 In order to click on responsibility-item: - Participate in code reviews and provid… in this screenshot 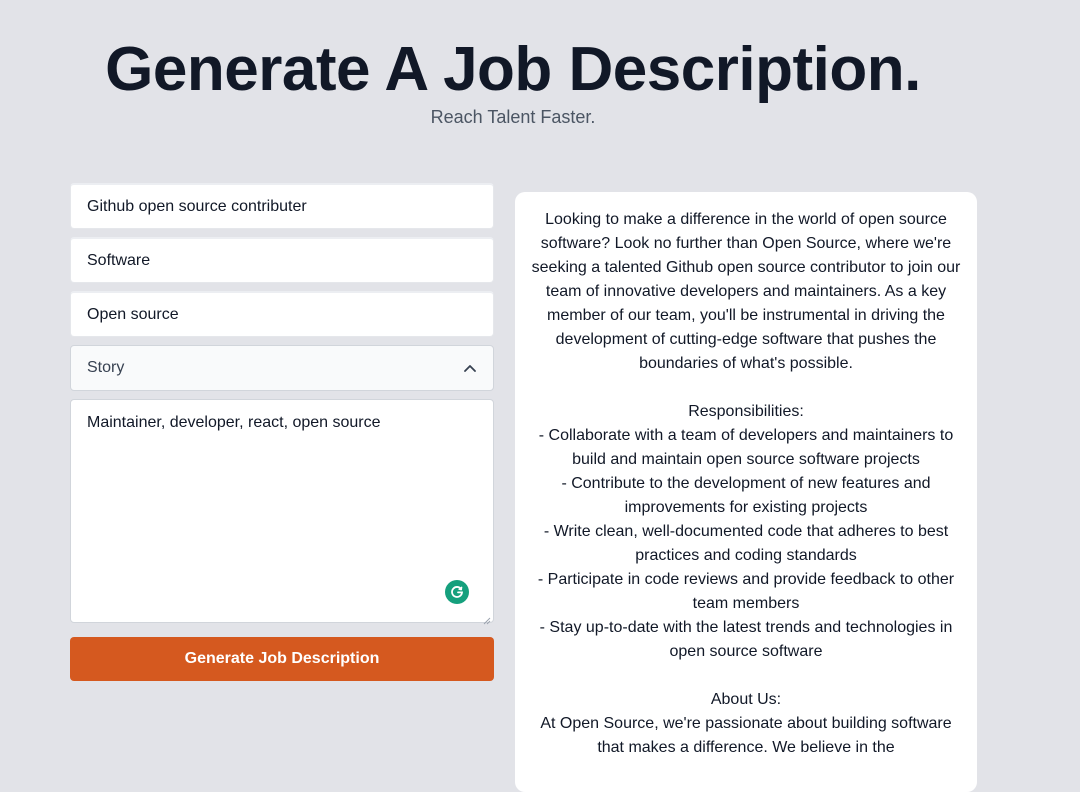, I will do `click(746, 591)`.